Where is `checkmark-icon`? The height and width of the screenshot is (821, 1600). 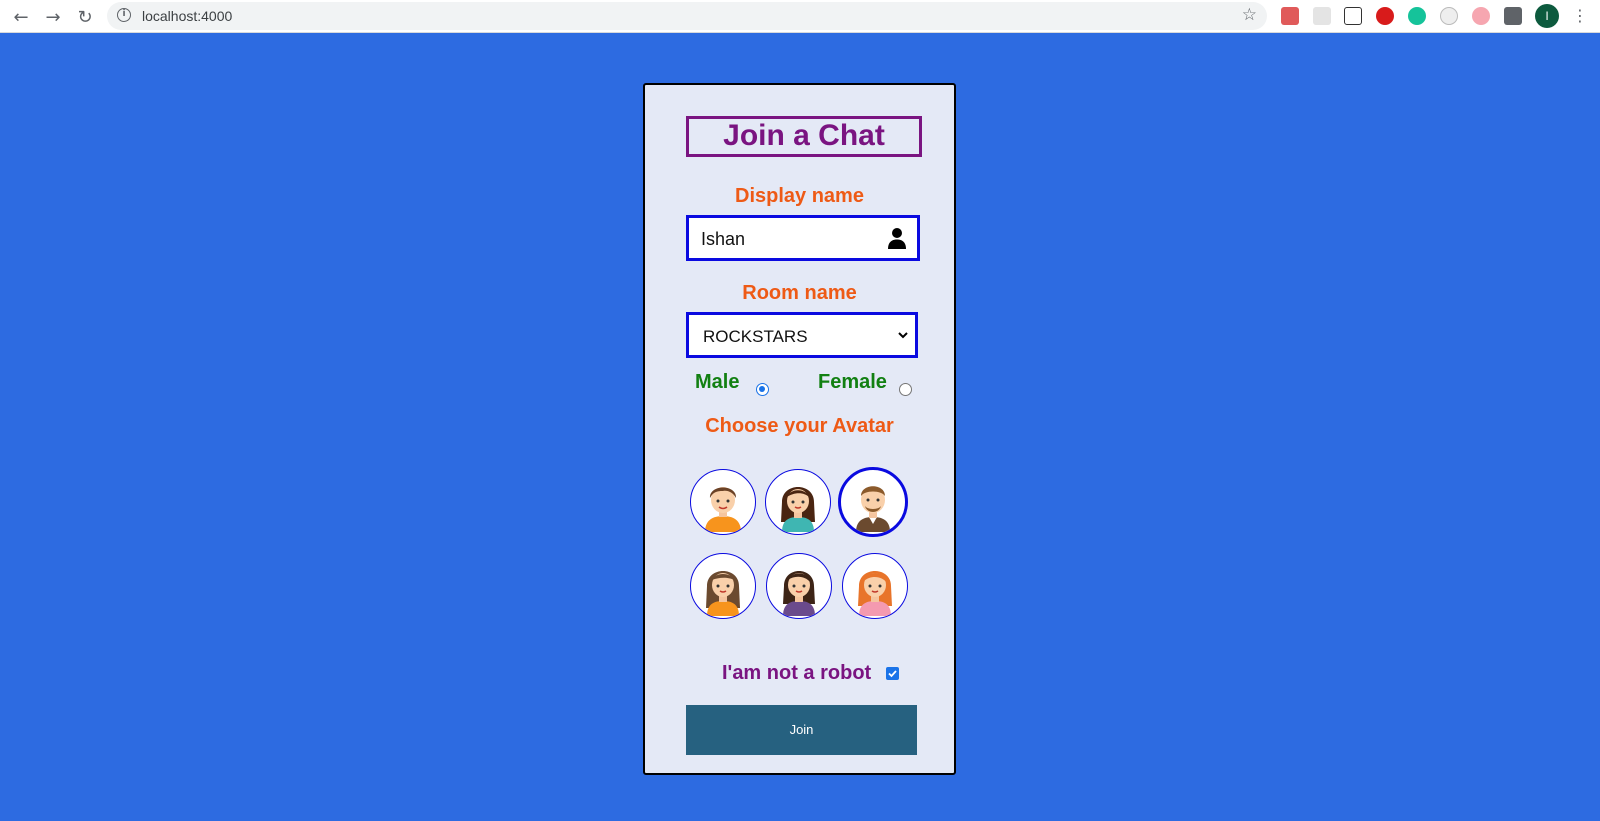 checkmark-icon is located at coordinates (892, 674).